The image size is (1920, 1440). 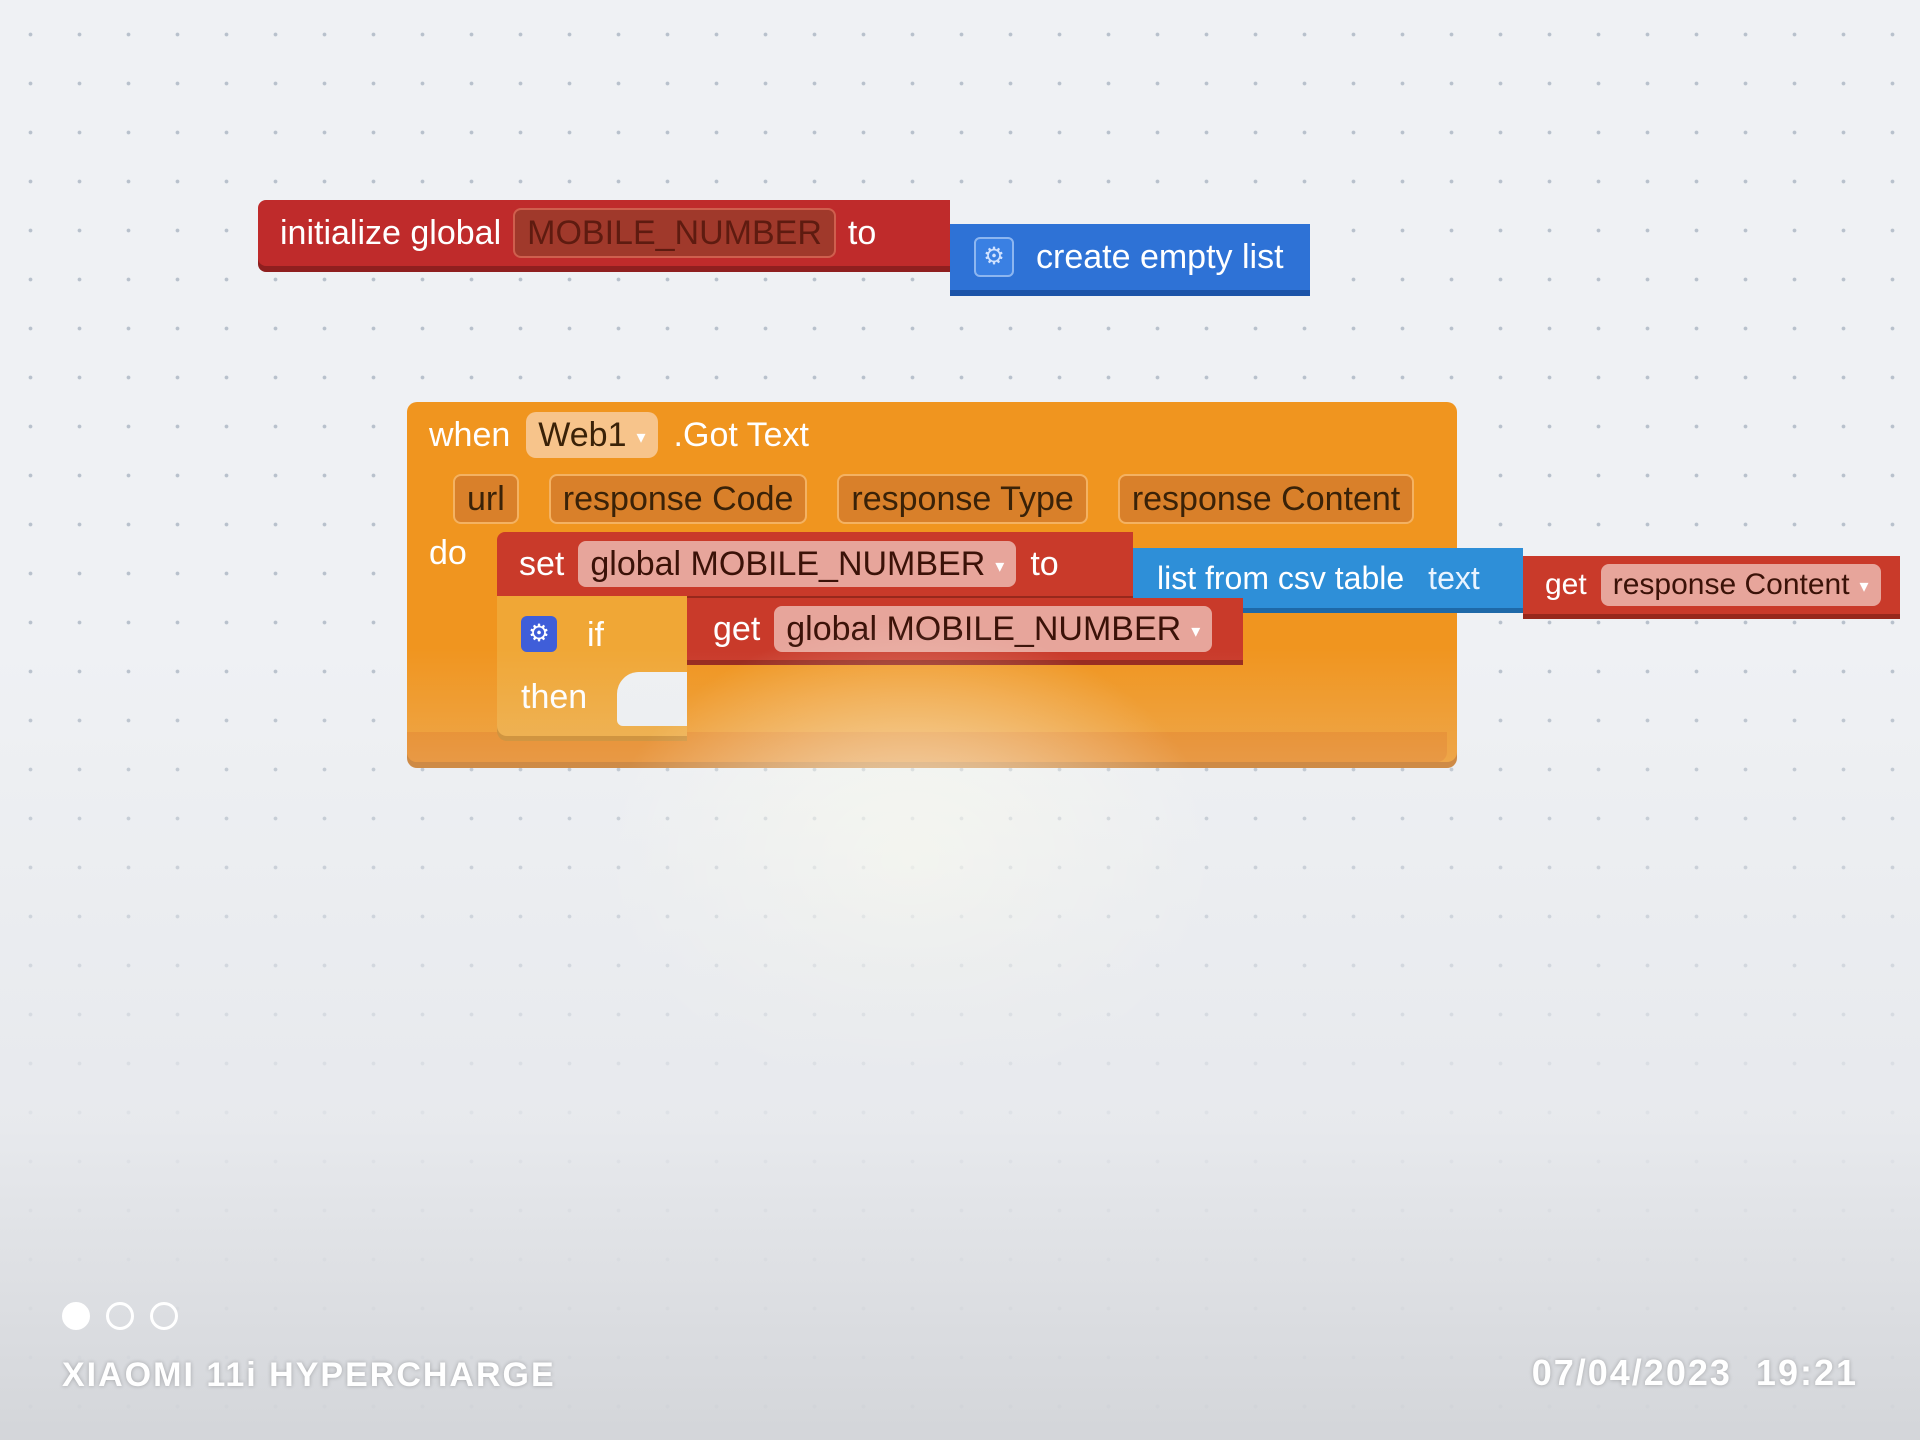 What do you see at coordinates (542, 564) in the screenshot?
I see `set-label: set` at bounding box center [542, 564].